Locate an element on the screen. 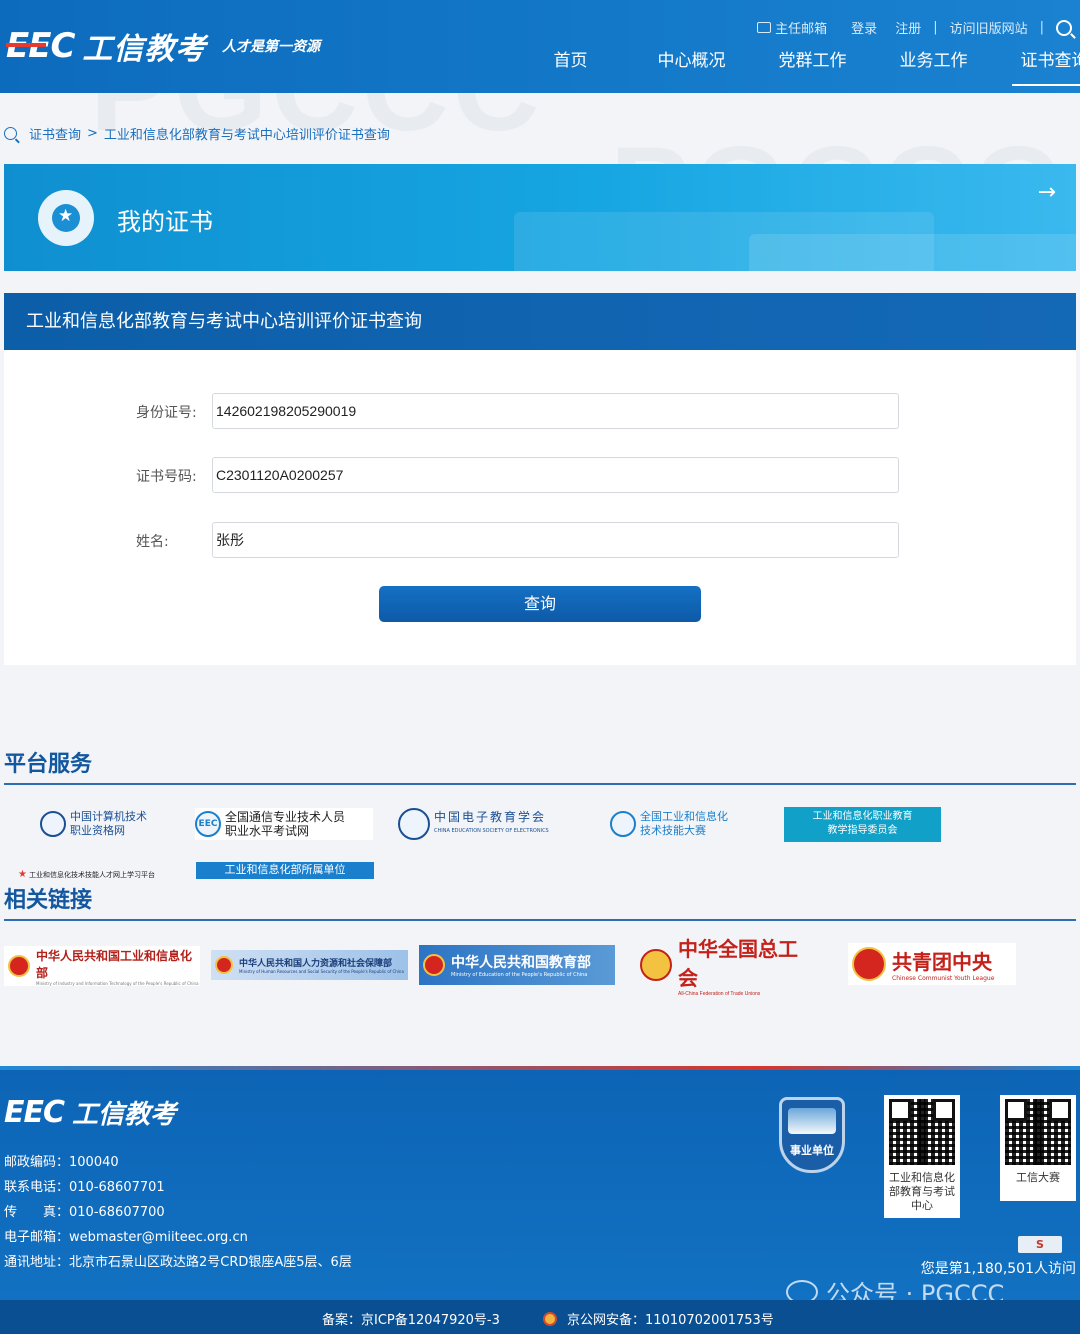  star-icon: ★ is located at coordinates (22, 874).